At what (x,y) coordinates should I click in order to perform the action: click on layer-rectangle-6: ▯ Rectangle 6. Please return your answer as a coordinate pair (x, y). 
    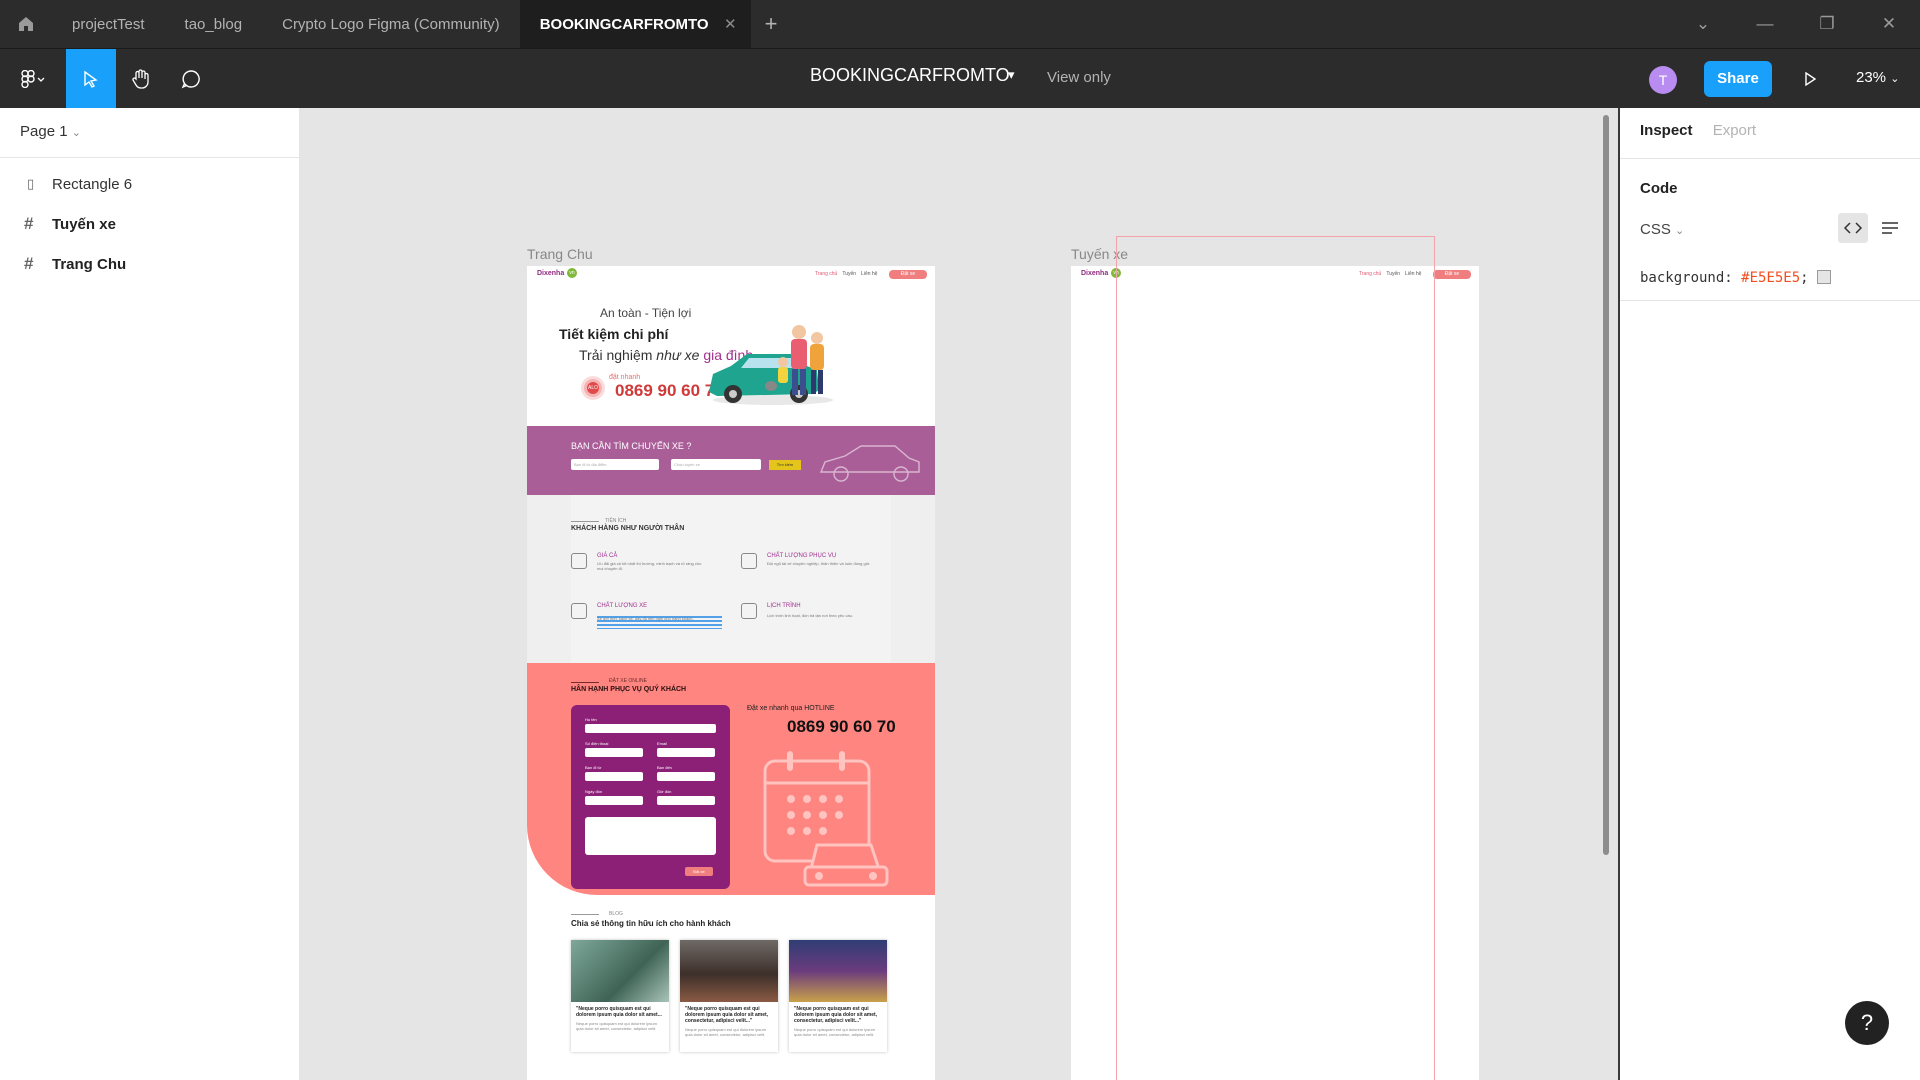
    Looking at the image, I should click on (149, 184).